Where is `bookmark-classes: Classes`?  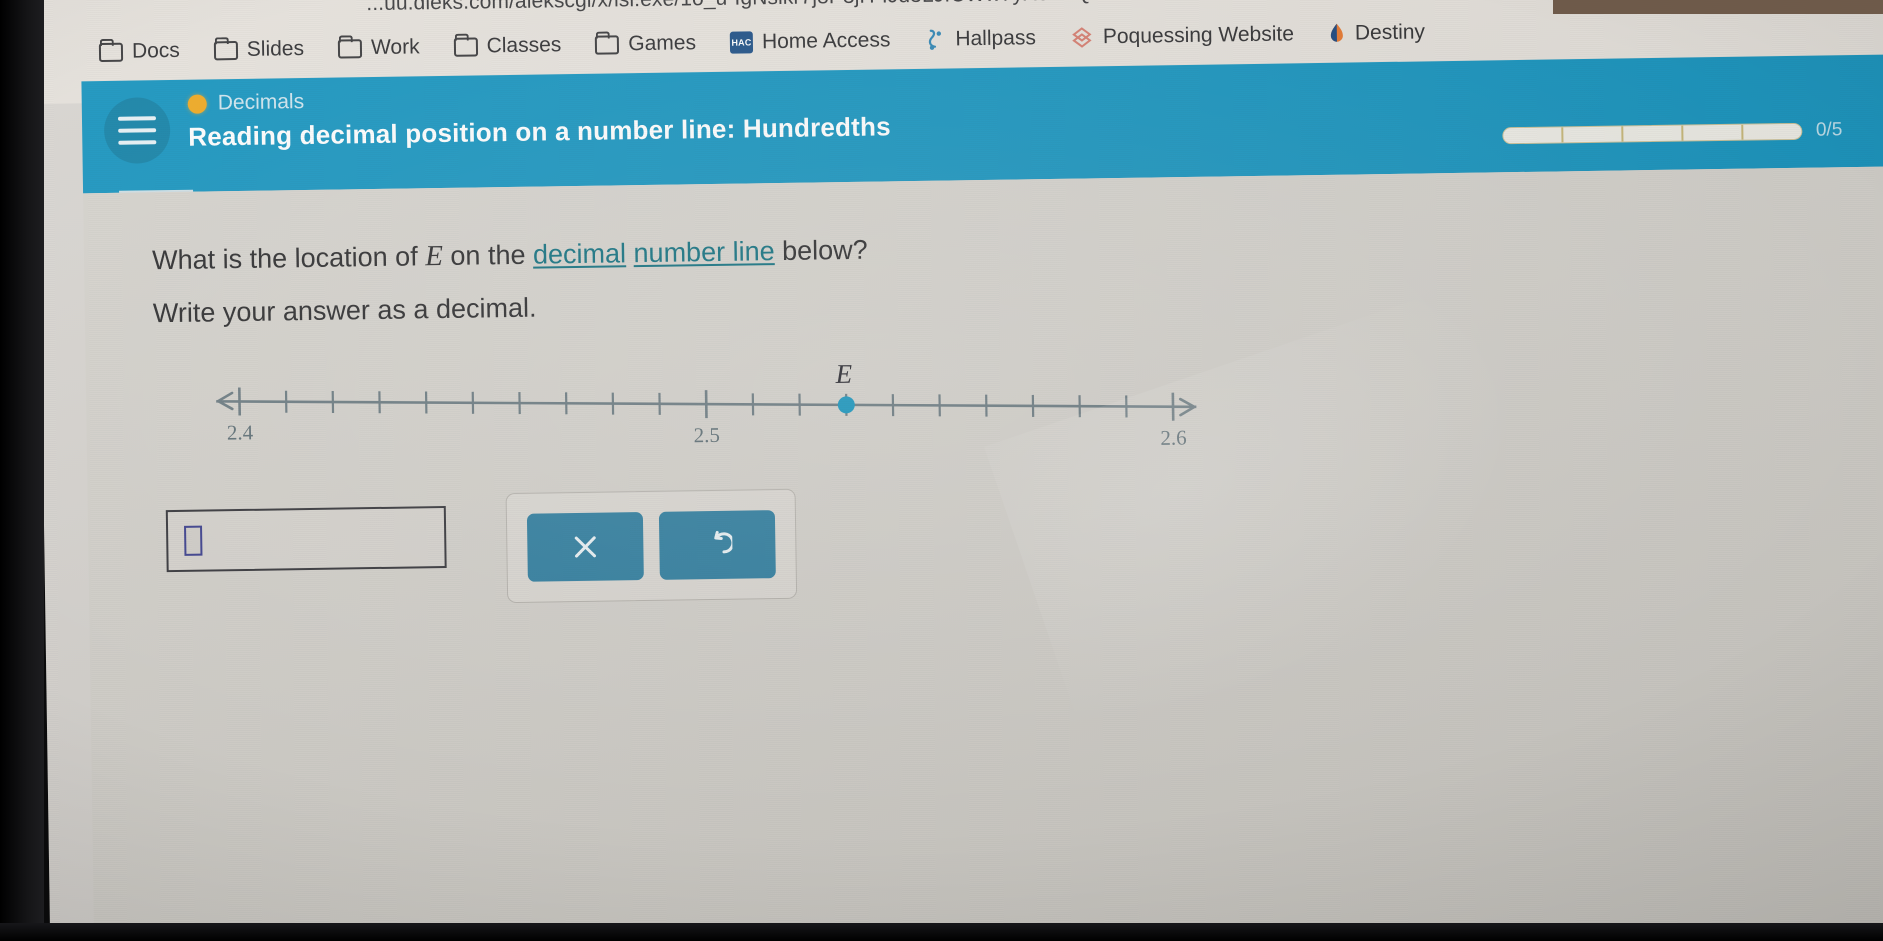 bookmark-classes: Classes is located at coordinates (507, 46).